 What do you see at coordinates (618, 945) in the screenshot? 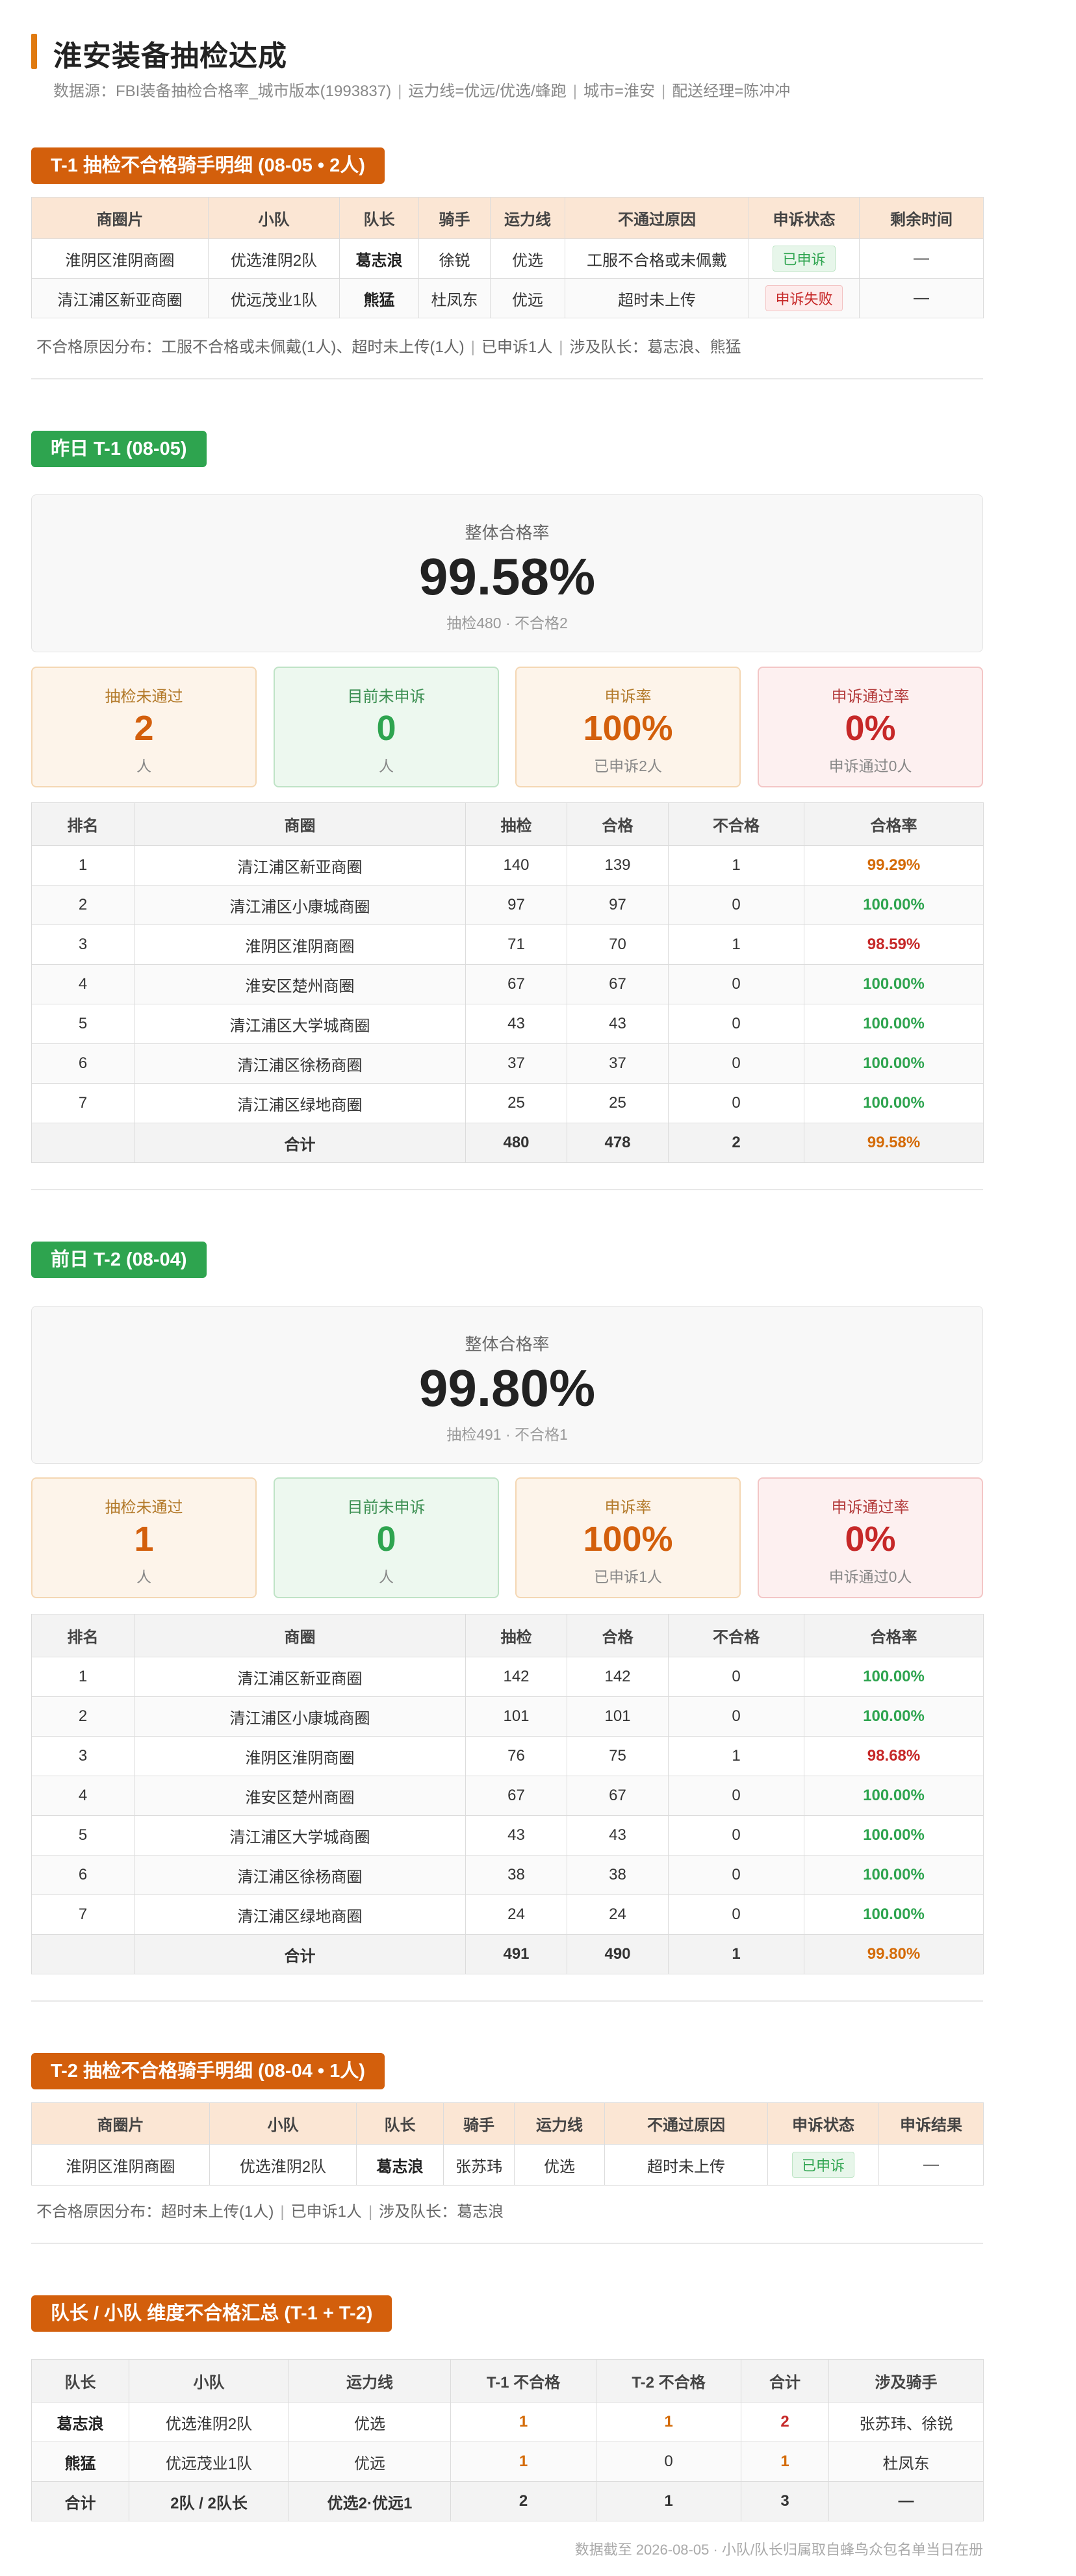
I see `cell-pass: 70` at bounding box center [618, 945].